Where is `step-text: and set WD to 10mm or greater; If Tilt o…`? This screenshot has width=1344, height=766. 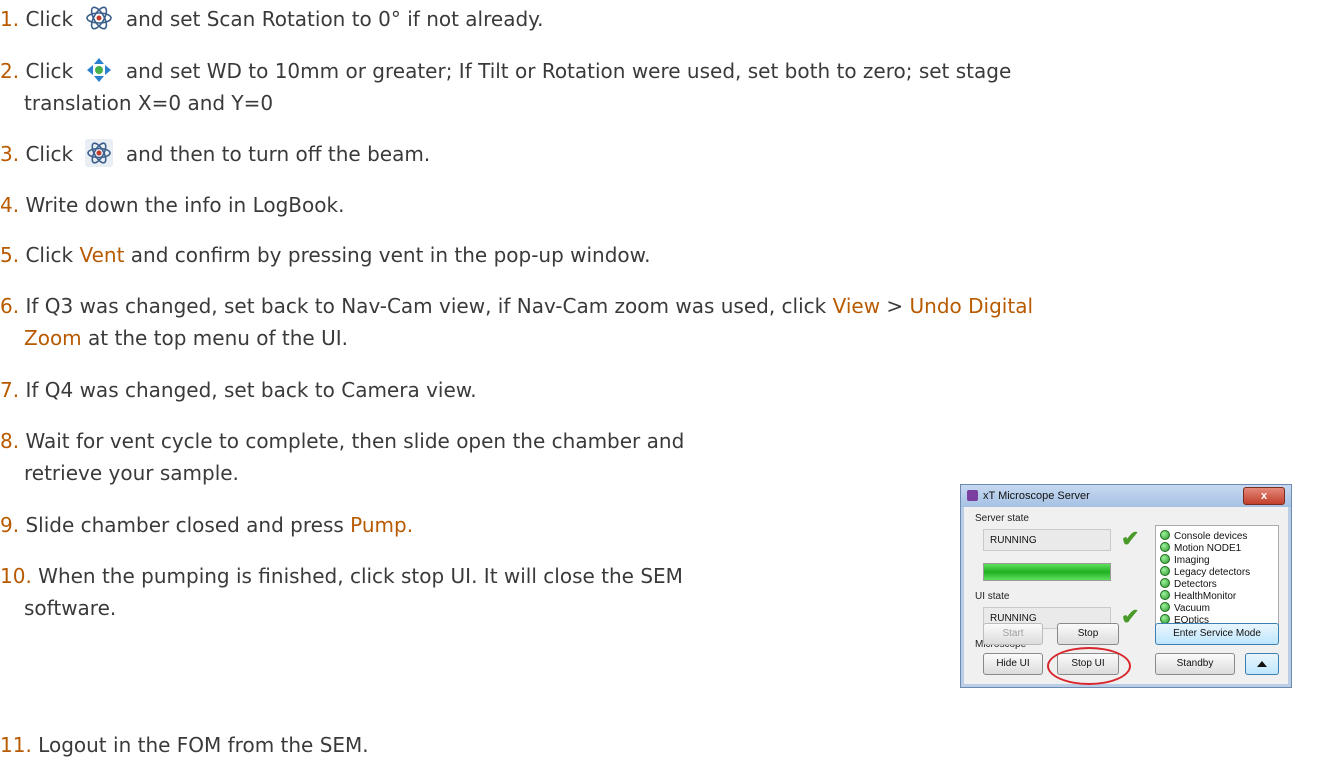 step-text: and set WD to 10mm or greater; If Tilt o… is located at coordinates (568, 71).